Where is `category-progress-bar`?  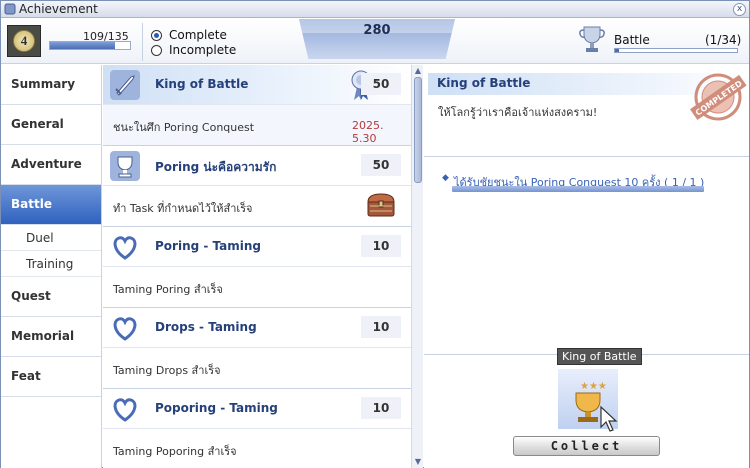 category-progress-bar is located at coordinates (676, 50).